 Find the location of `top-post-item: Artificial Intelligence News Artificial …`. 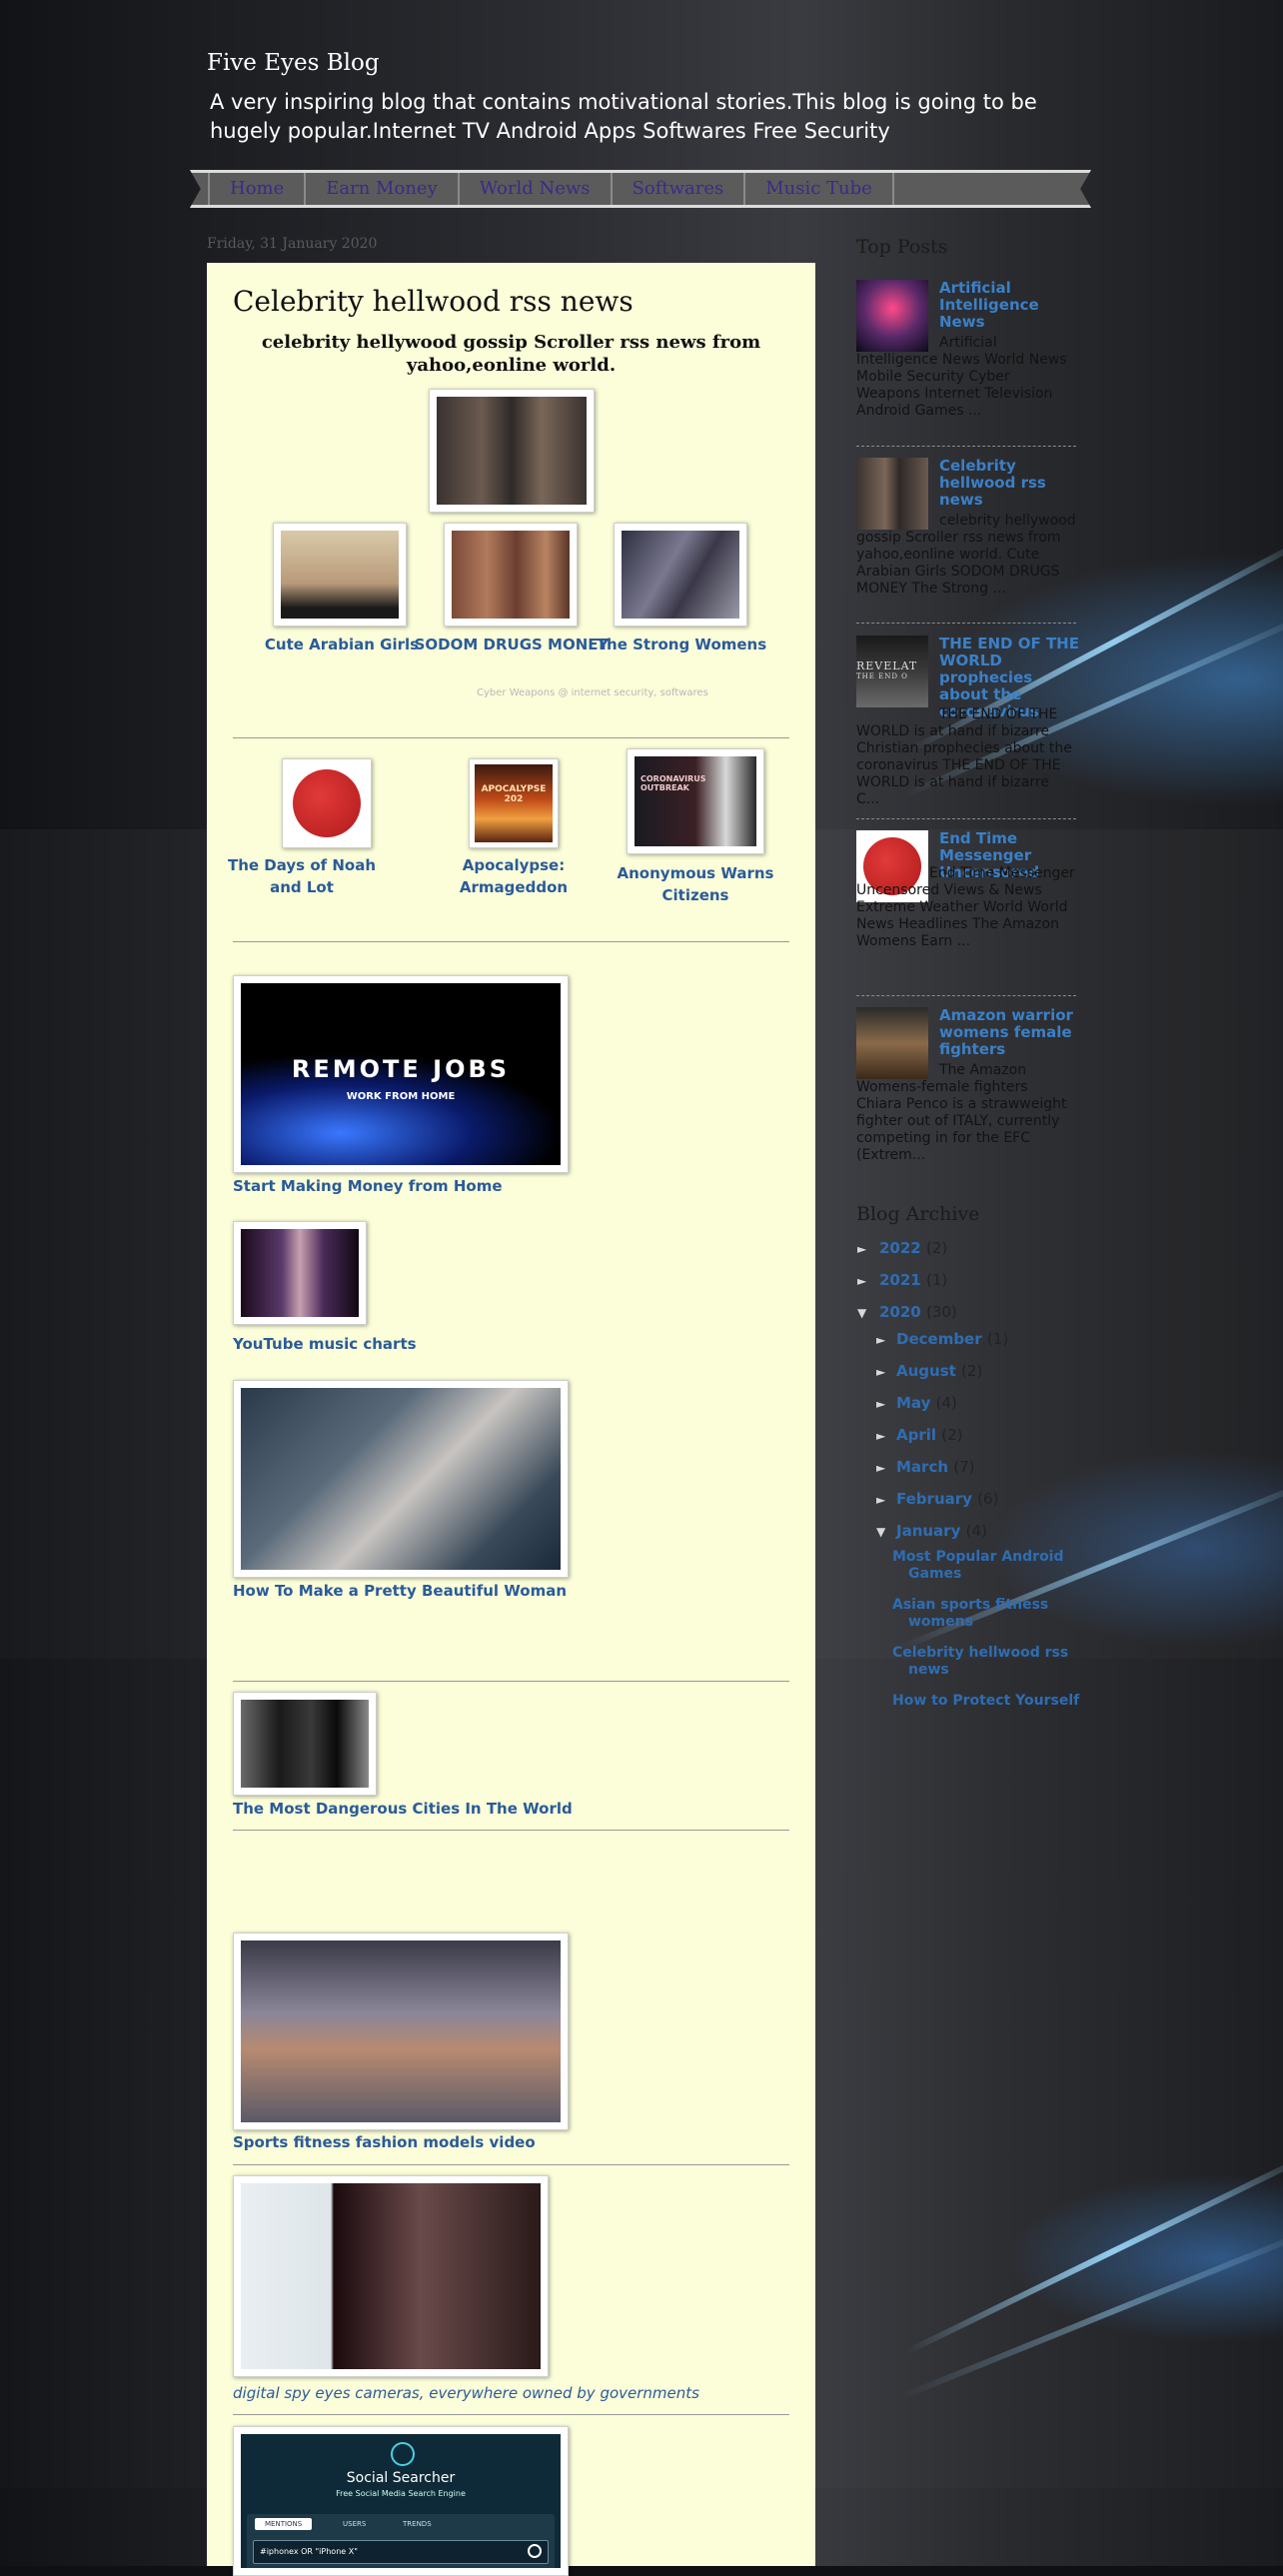

top-post-item: Artificial Intelligence News Artificial … is located at coordinates (966, 360).